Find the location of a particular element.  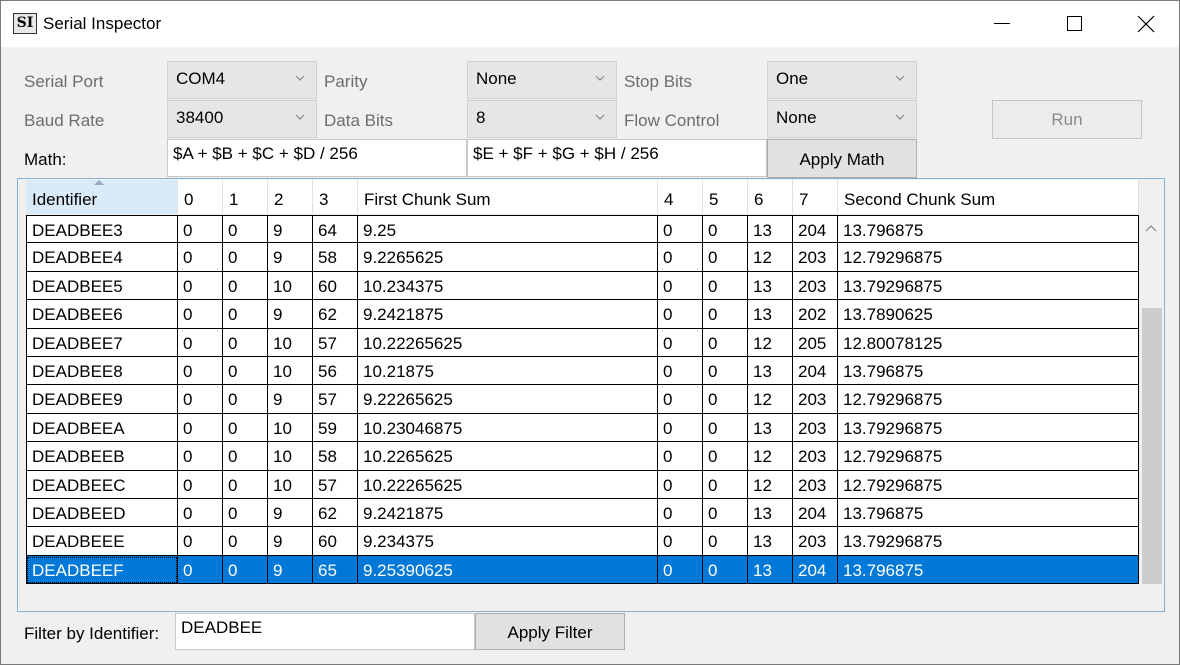

apply-math-button: Apply Math is located at coordinates (842, 158).